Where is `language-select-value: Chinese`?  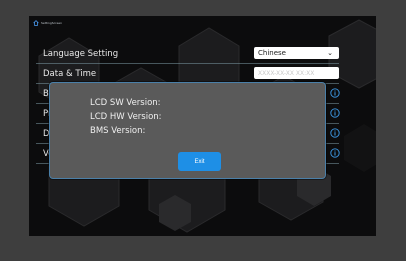 language-select-value: Chinese is located at coordinates (272, 53).